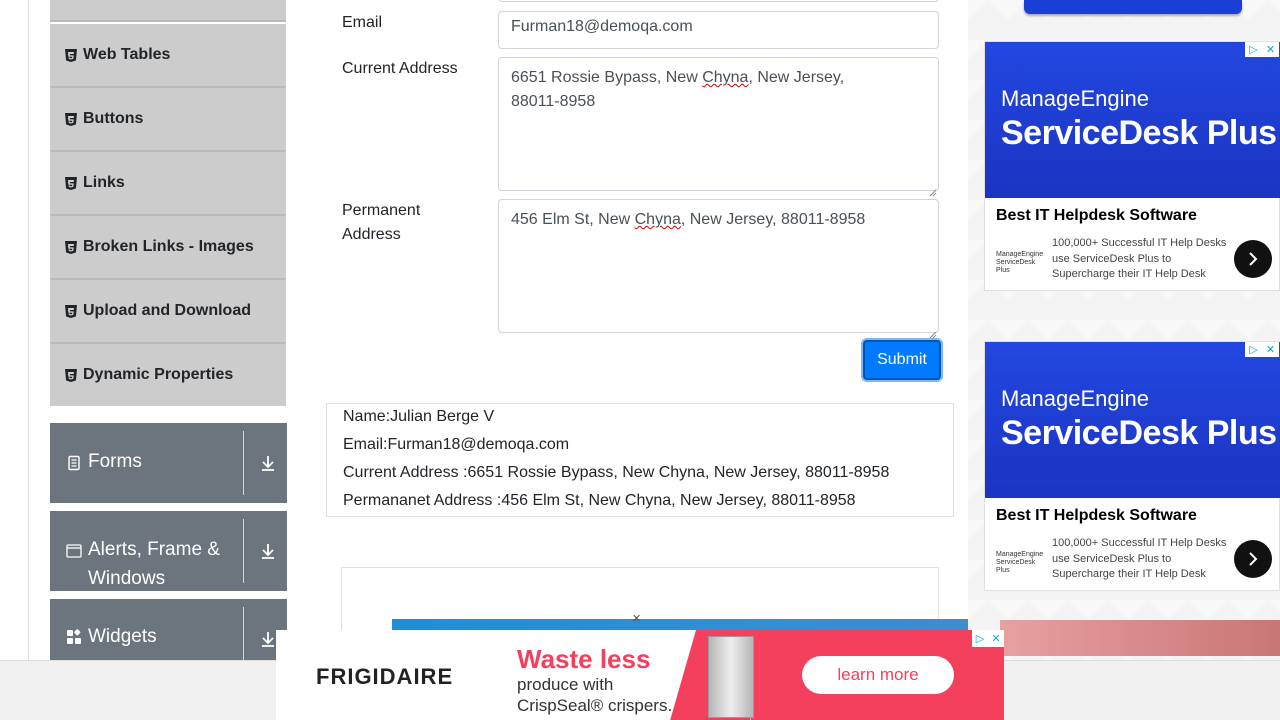 The image size is (1280, 720). Describe the element at coordinates (718, 1) in the screenshot. I see `full-name-input-partial` at that location.